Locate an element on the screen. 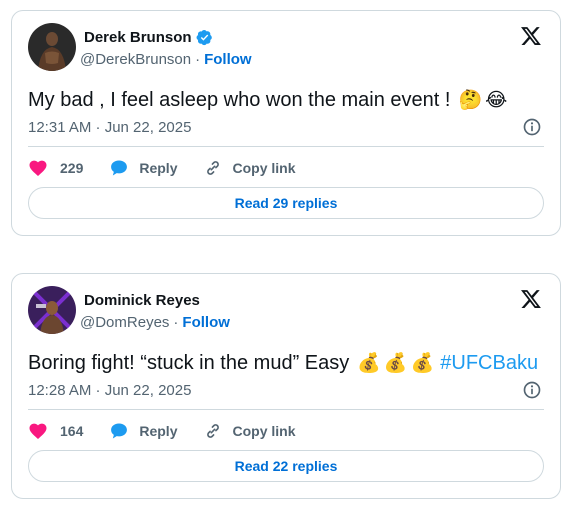  like-button: 164 is located at coordinates (55, 431).